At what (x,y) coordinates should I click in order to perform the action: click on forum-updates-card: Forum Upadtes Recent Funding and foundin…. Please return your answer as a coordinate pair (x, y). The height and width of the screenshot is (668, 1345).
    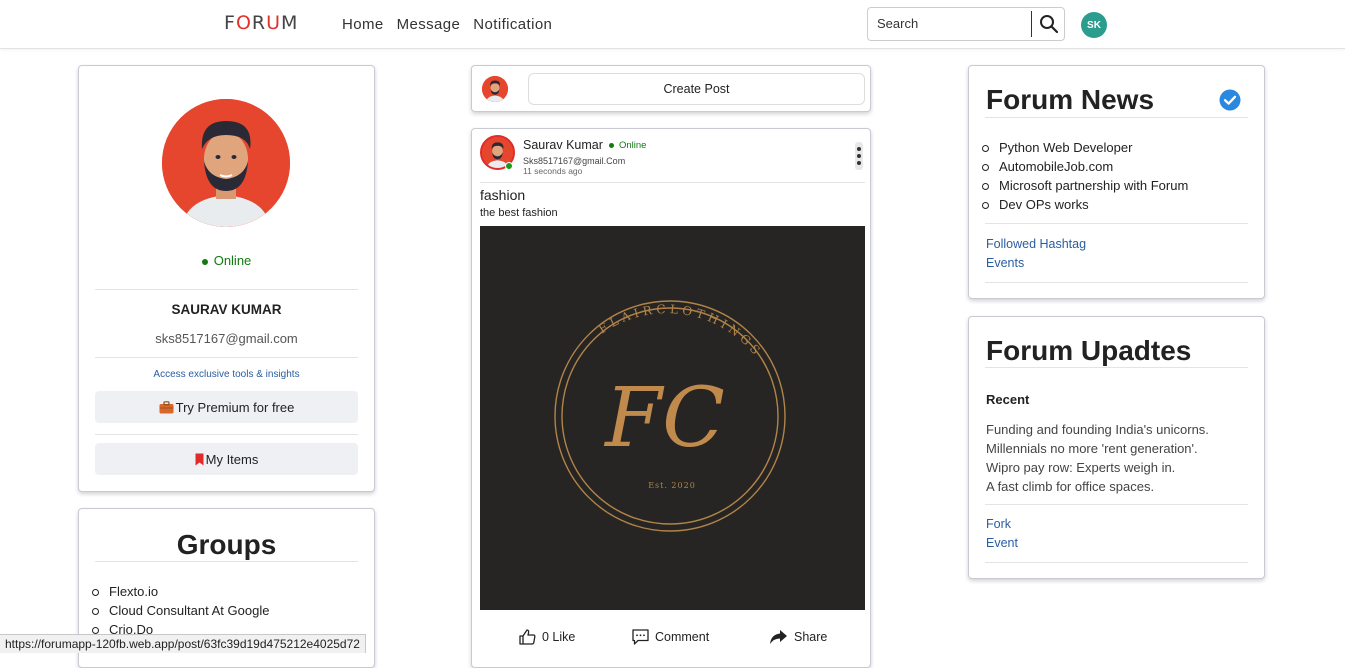
    Looking at the image, I should click on (1116, 447).